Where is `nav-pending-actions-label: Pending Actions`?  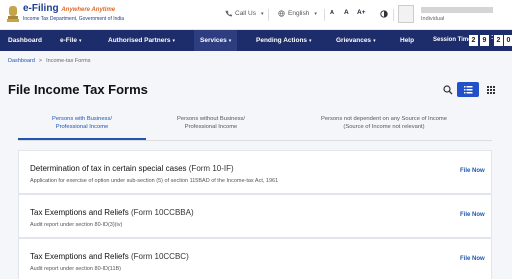 nav-pending-actions-label: Pending Actions is located at coordinates (282, 40).